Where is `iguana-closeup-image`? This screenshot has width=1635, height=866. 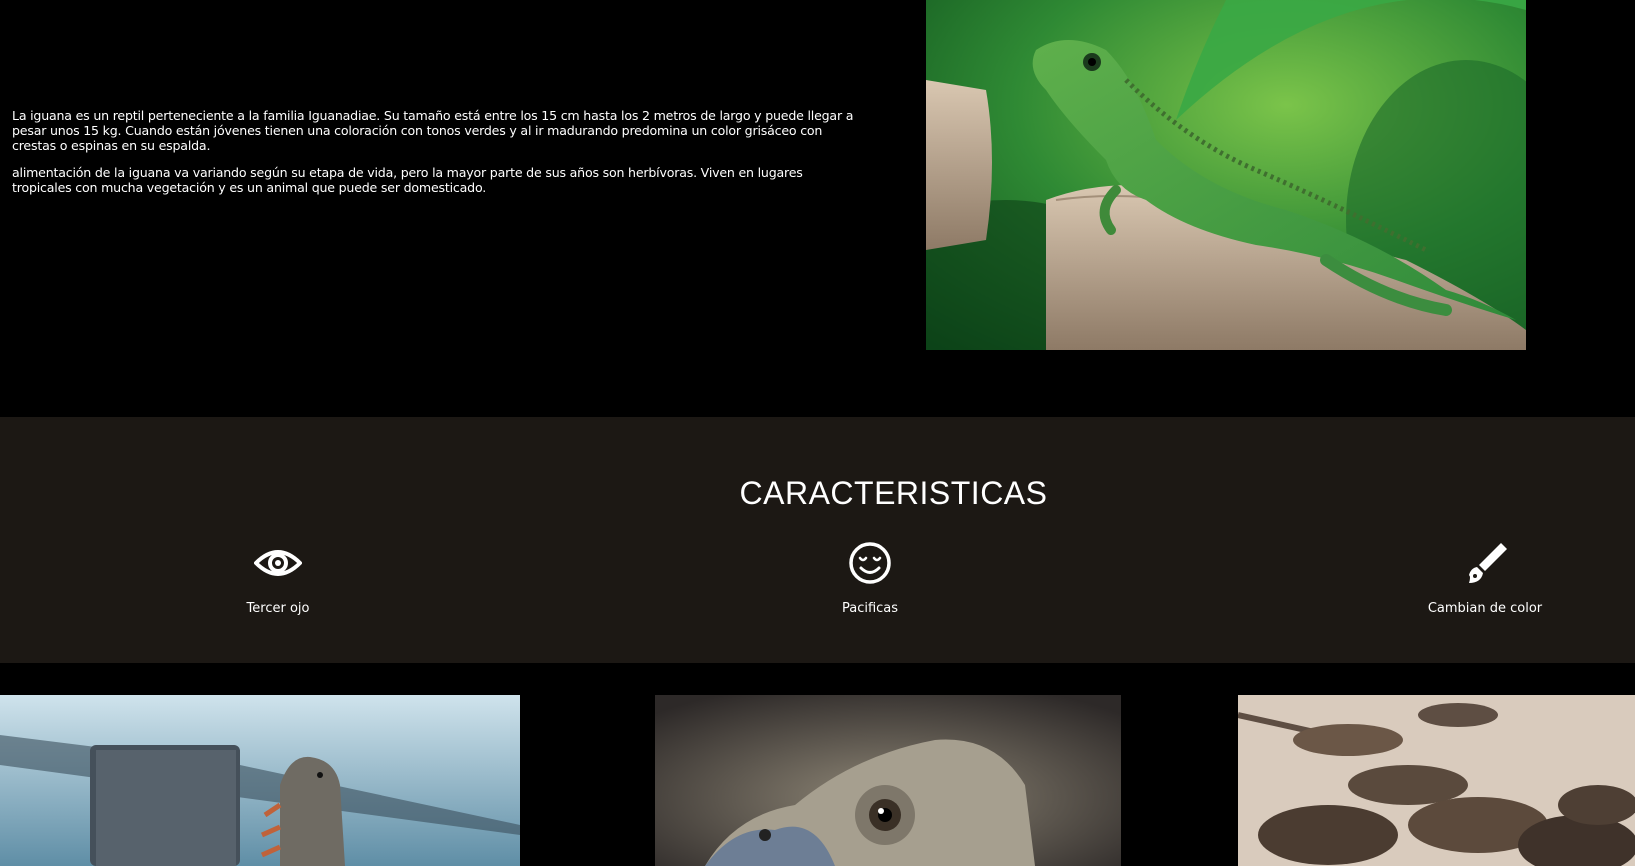
iguana-closeup-image is located at coordinates (888, 780).